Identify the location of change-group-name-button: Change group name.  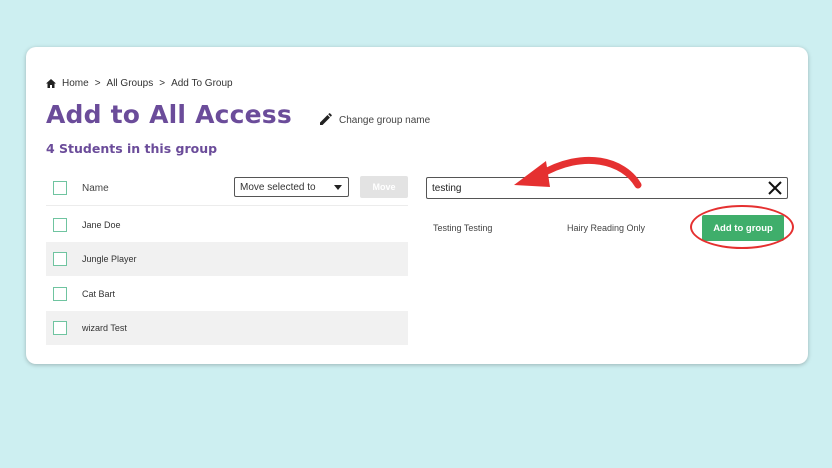
(374, 120).